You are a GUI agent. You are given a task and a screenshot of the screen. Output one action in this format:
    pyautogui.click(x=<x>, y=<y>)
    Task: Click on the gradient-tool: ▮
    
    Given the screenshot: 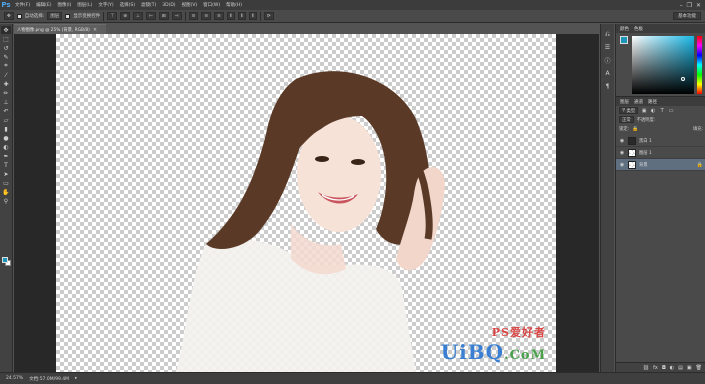 What is the action you would take?
    pyautogui.click(x=6, y=129)
    